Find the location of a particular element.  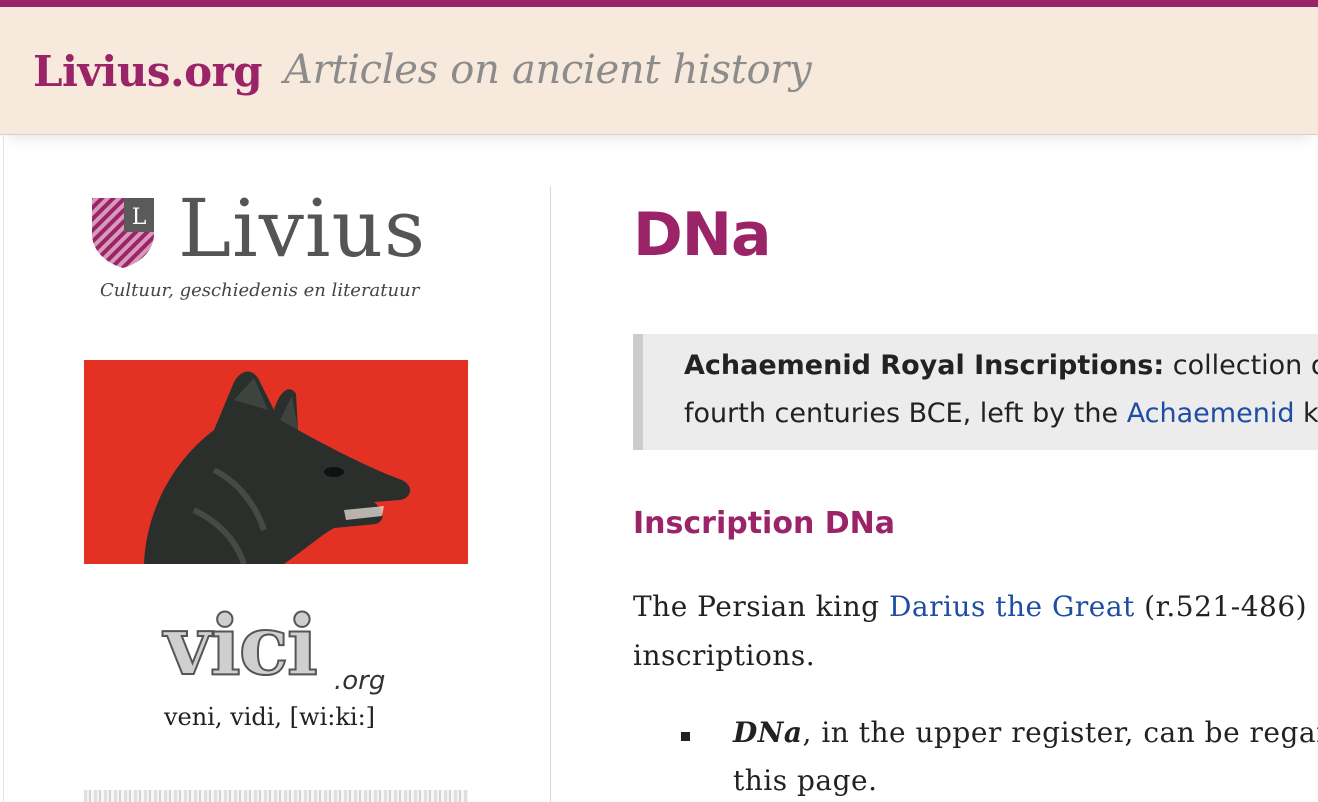

bullet-line-1: DNa, in the upper register, can be regar is located at coordinates (1025, 732).